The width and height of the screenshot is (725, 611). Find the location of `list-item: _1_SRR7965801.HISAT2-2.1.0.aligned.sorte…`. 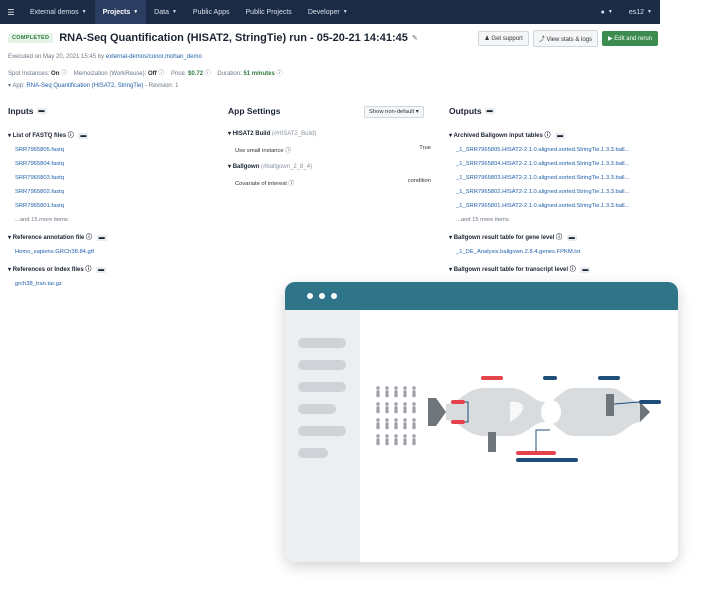

list-item: _1_SRR7965801.HISAT2-2.1.0.aligned.sorte… is located at coordinates (560, 206).